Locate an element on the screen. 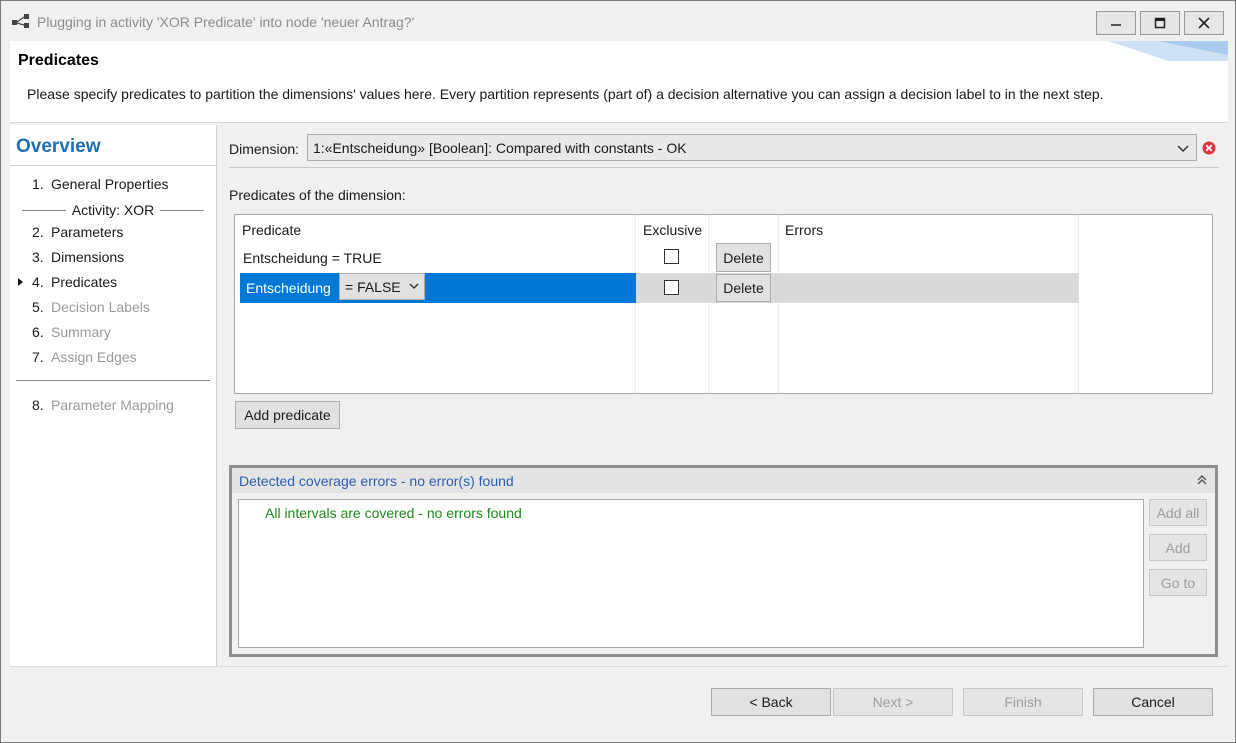 This screenshot has height=743, width=1236. go-to-button: Go to is located at coordinates (1178, 582).